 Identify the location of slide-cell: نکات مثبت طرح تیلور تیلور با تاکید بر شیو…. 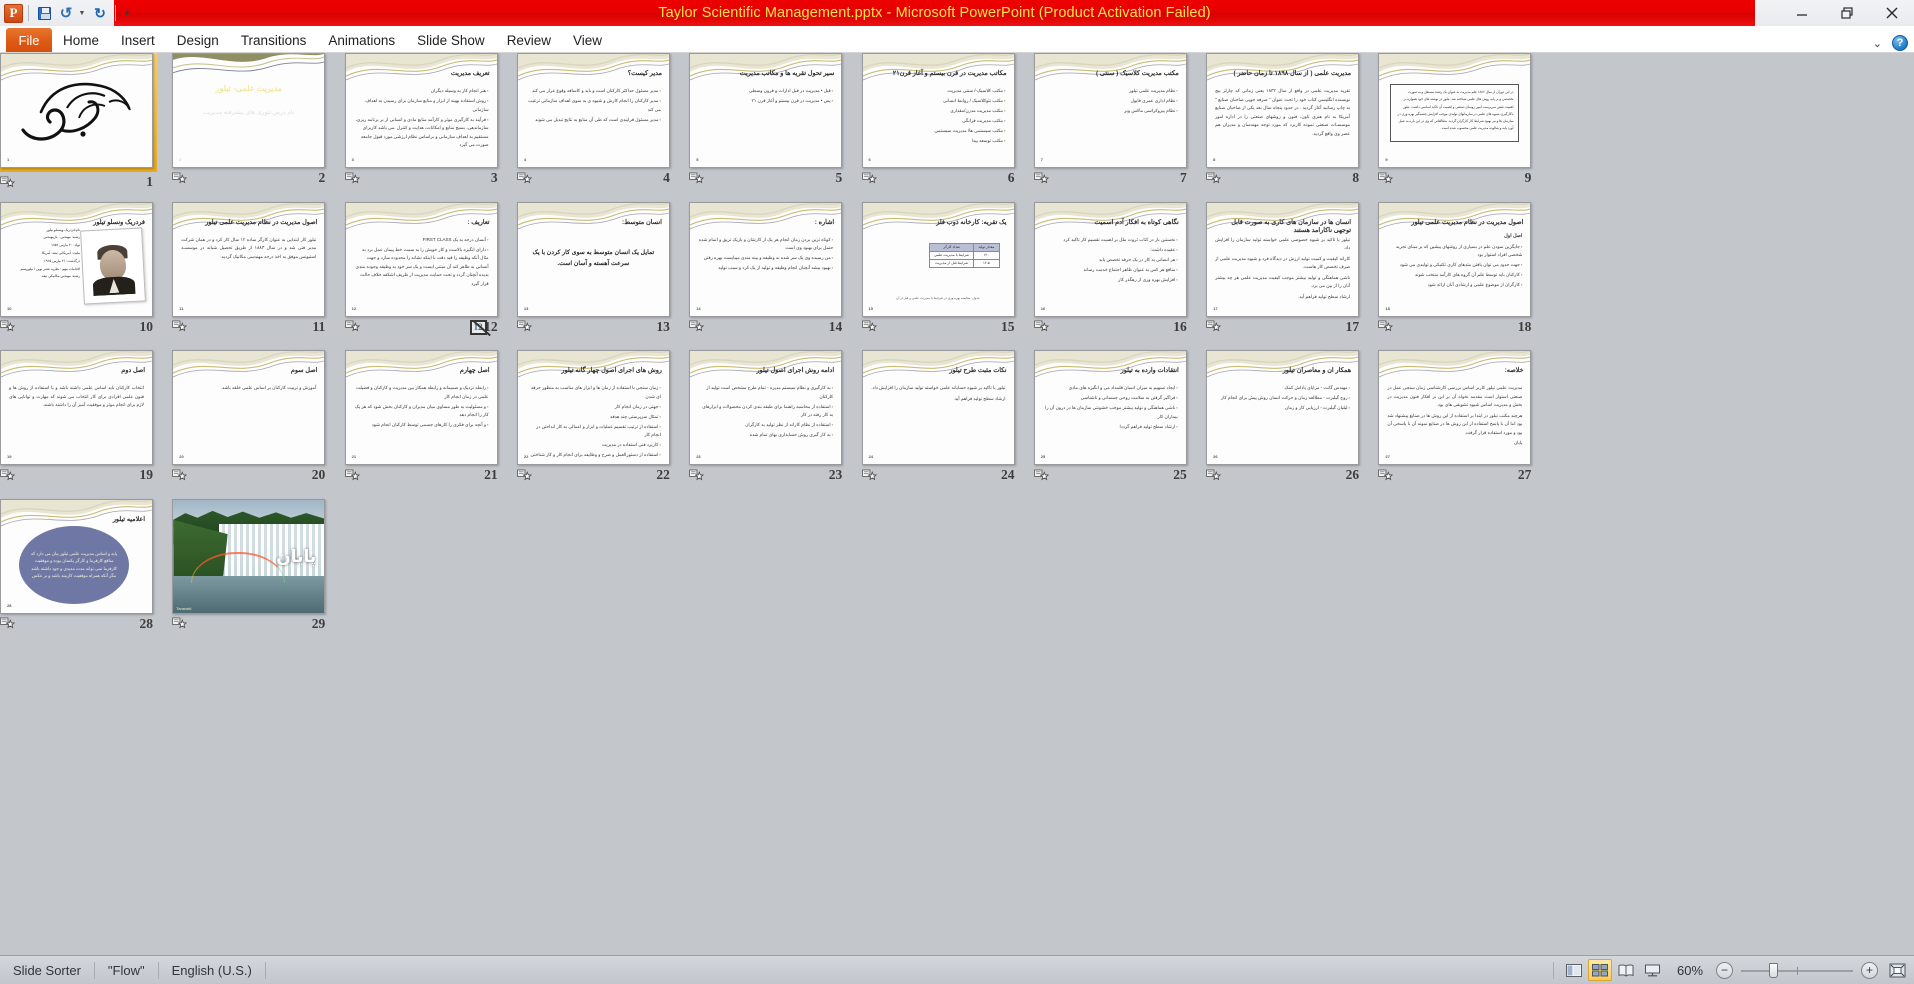
(944, 416).